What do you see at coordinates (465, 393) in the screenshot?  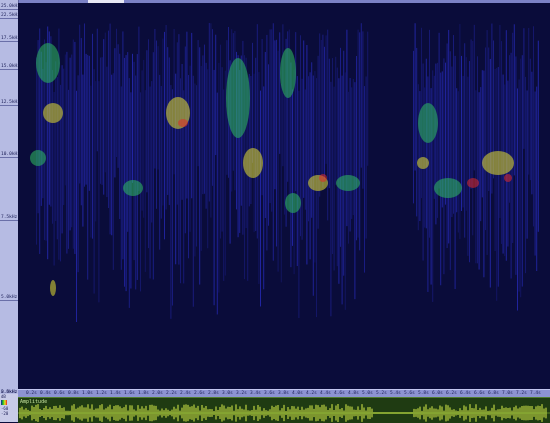 I see `time-label: 6.4s` at bounding box center [465, 393].